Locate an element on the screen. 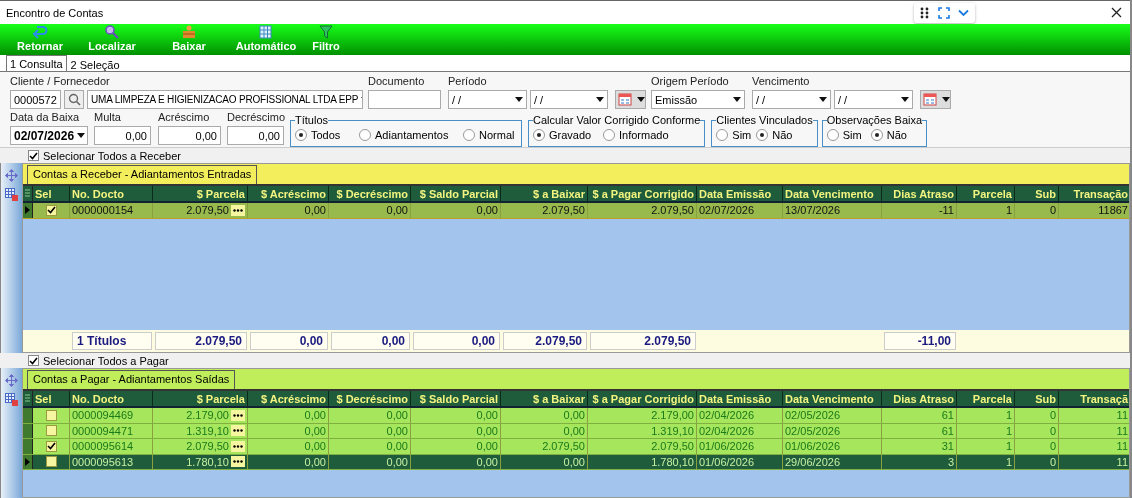 This screenshot has width=1132, height=498. table-cell: 1.780,10 is located at coordinates (207, 461).